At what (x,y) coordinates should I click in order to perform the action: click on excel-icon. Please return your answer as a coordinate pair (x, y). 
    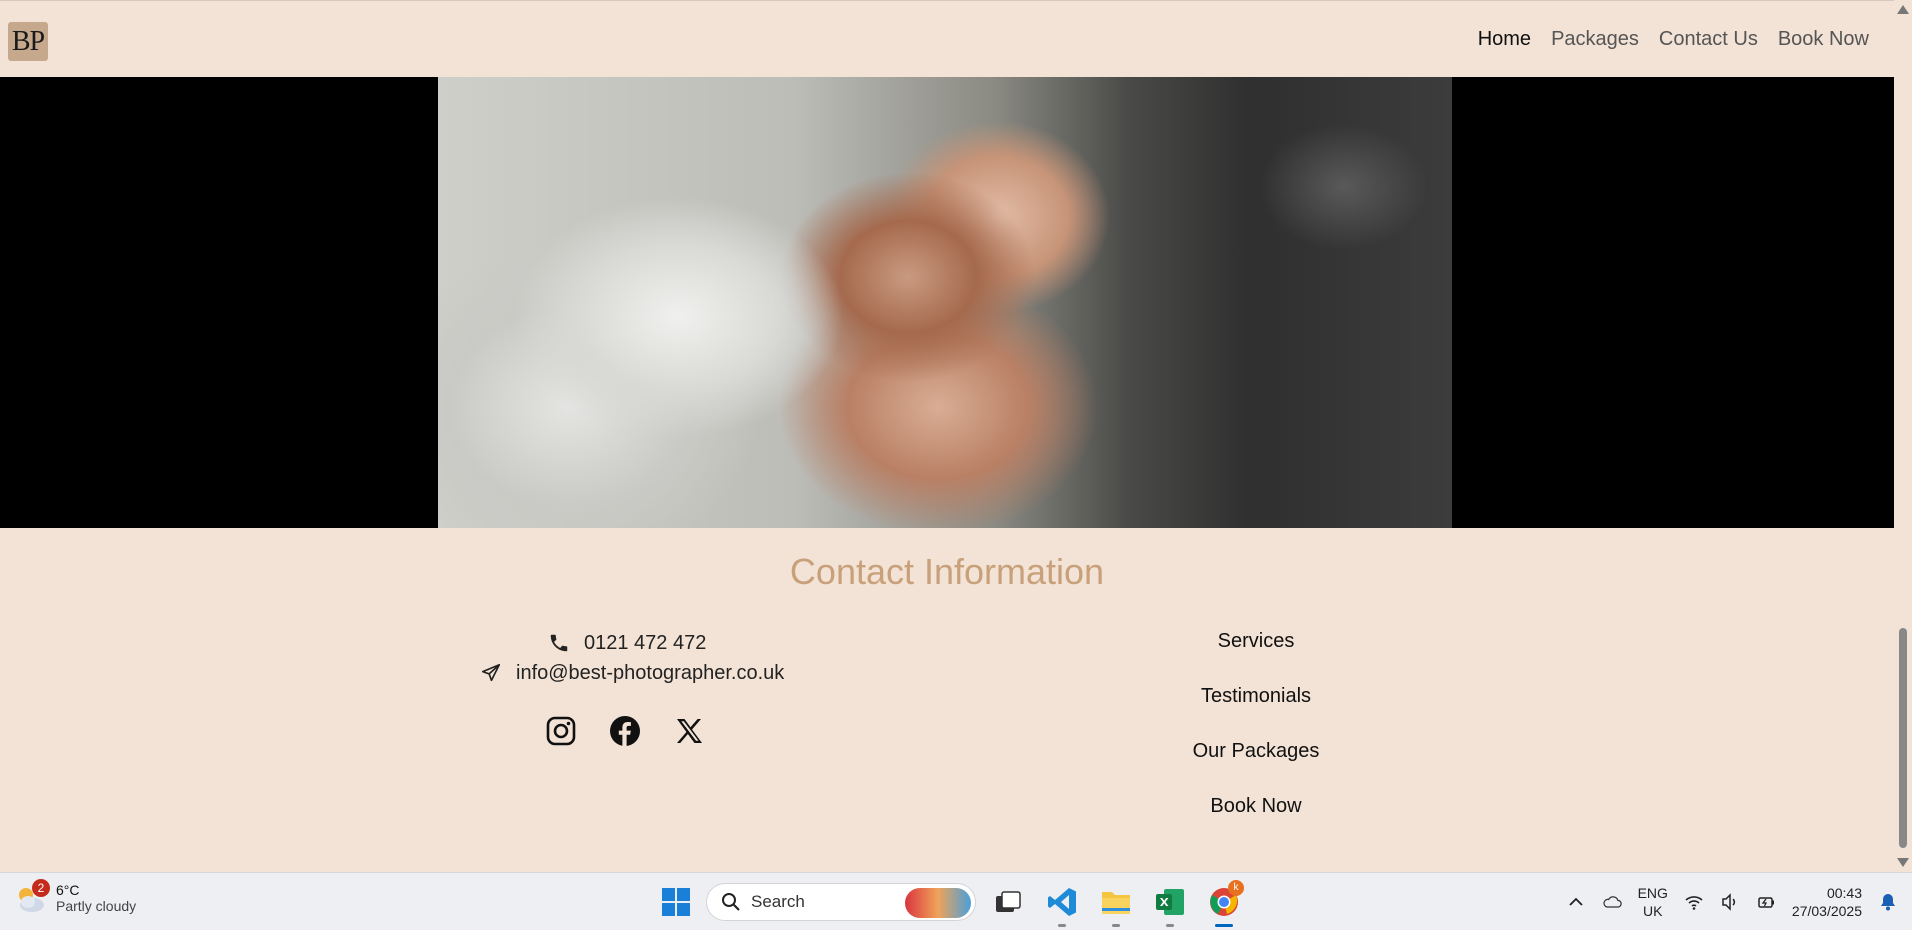
    Looking at the image, I should click on (1170, 902).